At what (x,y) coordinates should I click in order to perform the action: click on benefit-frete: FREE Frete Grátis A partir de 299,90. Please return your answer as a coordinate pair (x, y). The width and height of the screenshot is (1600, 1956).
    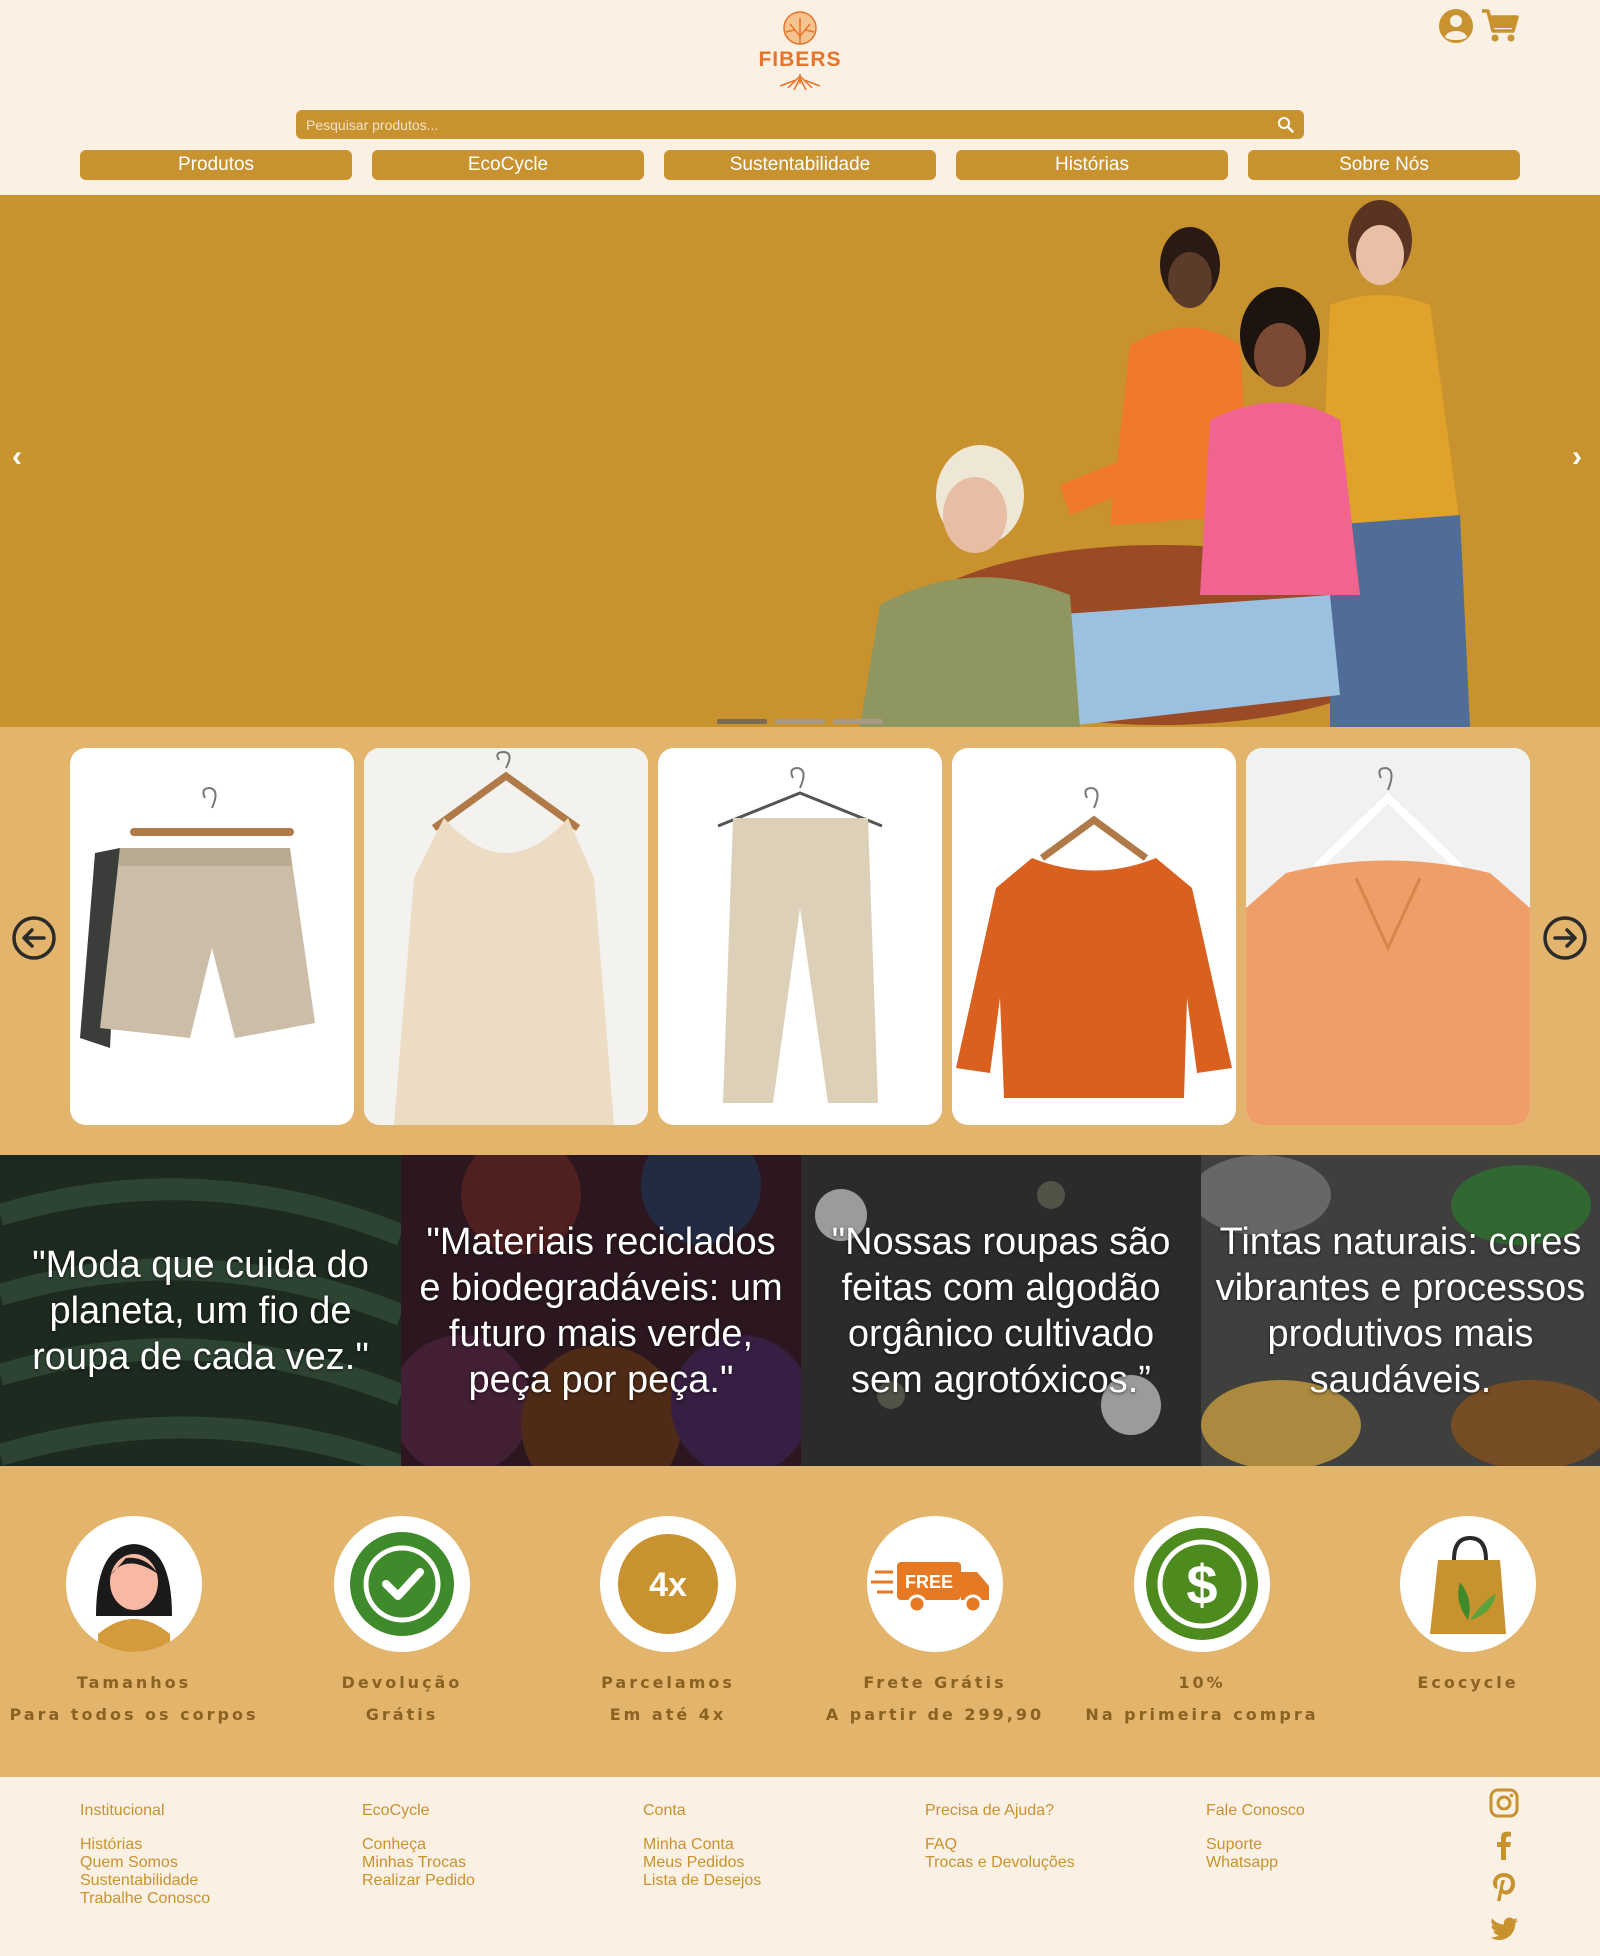
    Looking at the image, I should click on (935, 1623).